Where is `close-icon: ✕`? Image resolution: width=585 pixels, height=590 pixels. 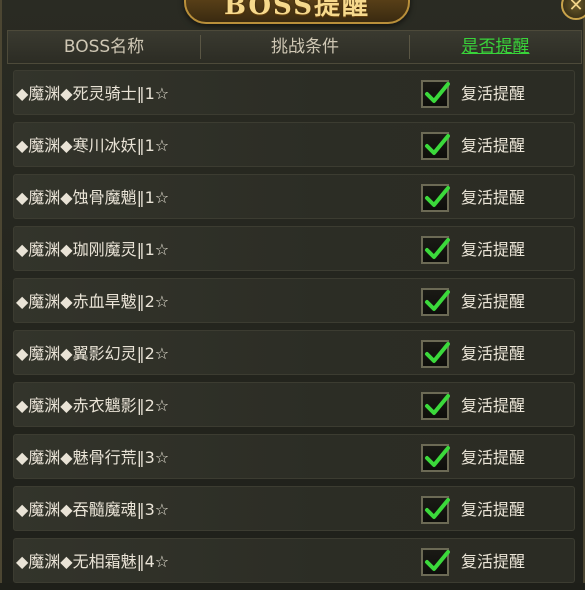 close-icon: ✕ is located at coordinates (576, 8).